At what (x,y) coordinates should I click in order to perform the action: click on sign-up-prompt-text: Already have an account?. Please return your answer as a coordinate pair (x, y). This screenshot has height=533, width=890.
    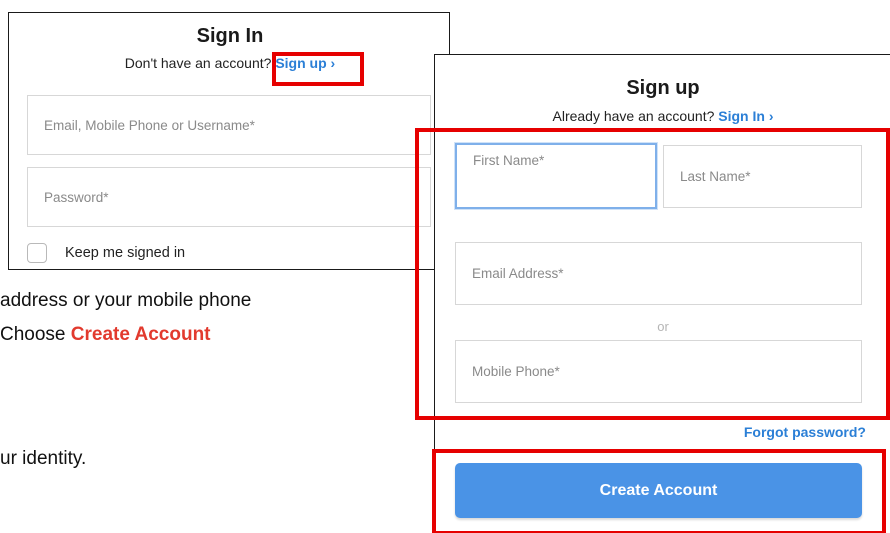
    Looking at the image, I should click on (633, 116).